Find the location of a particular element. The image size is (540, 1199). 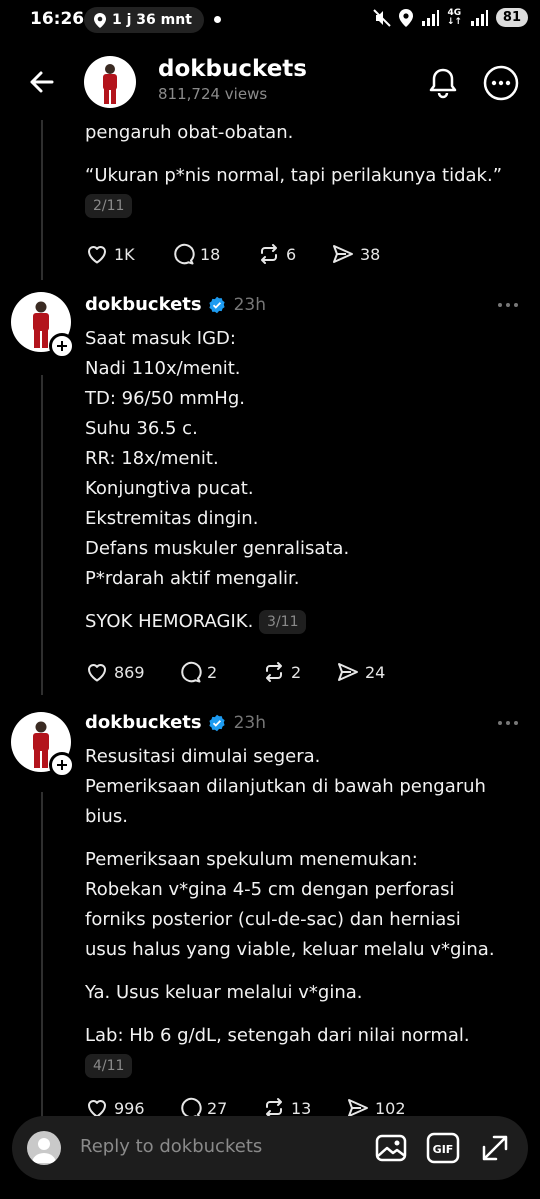

location-icon is located at coordinates (405, 17).